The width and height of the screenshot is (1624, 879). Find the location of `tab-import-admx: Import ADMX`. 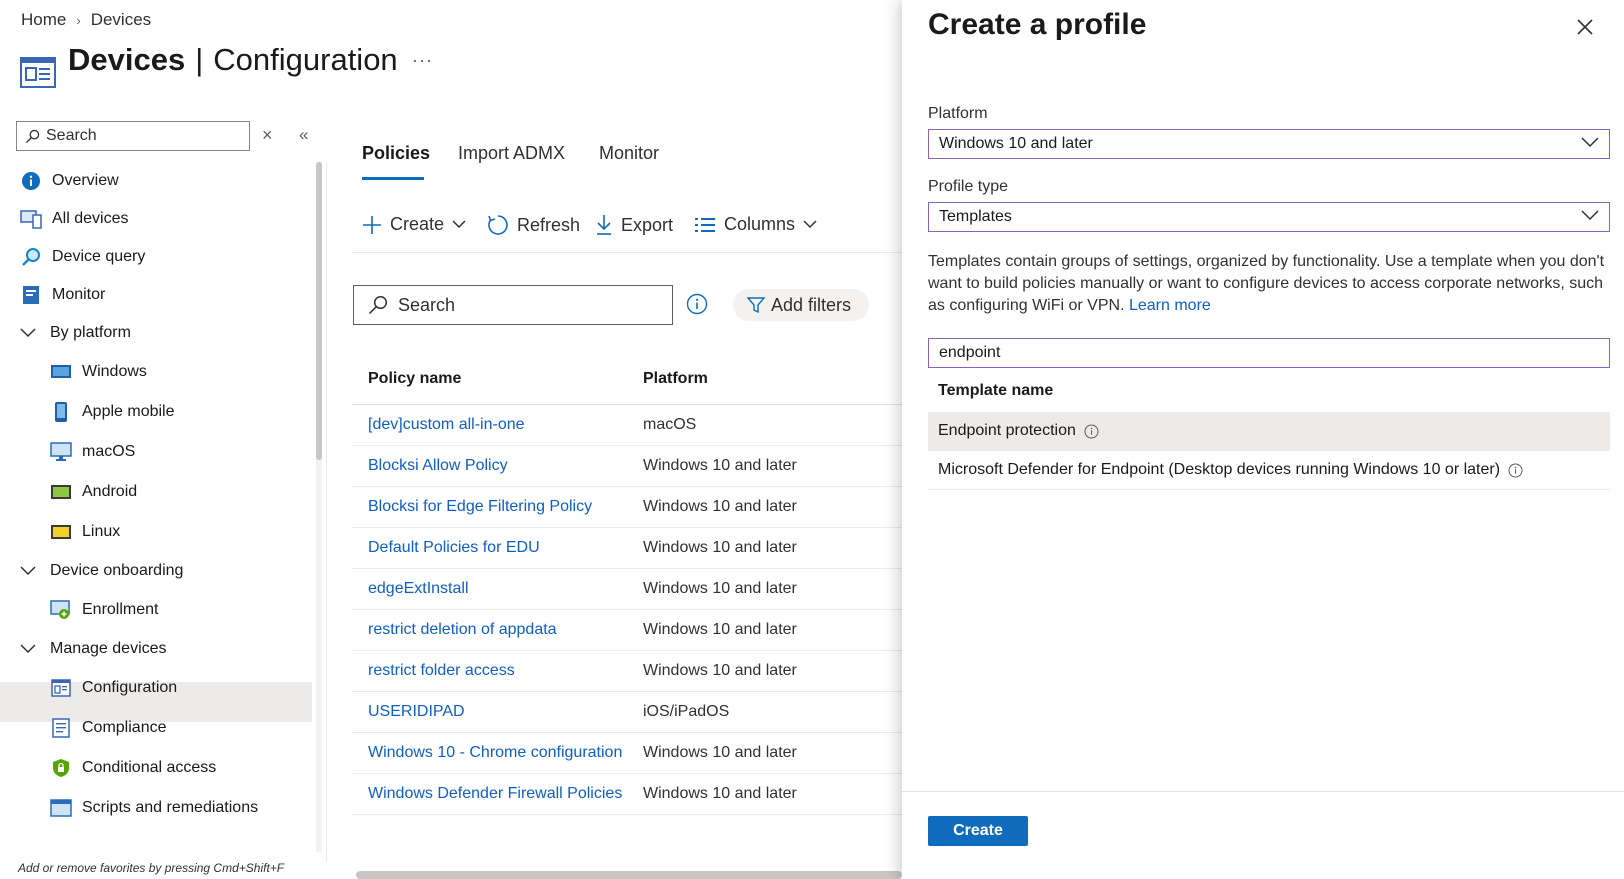

tab-import-admx: Import ADMX is located at coordinates (511, 153).